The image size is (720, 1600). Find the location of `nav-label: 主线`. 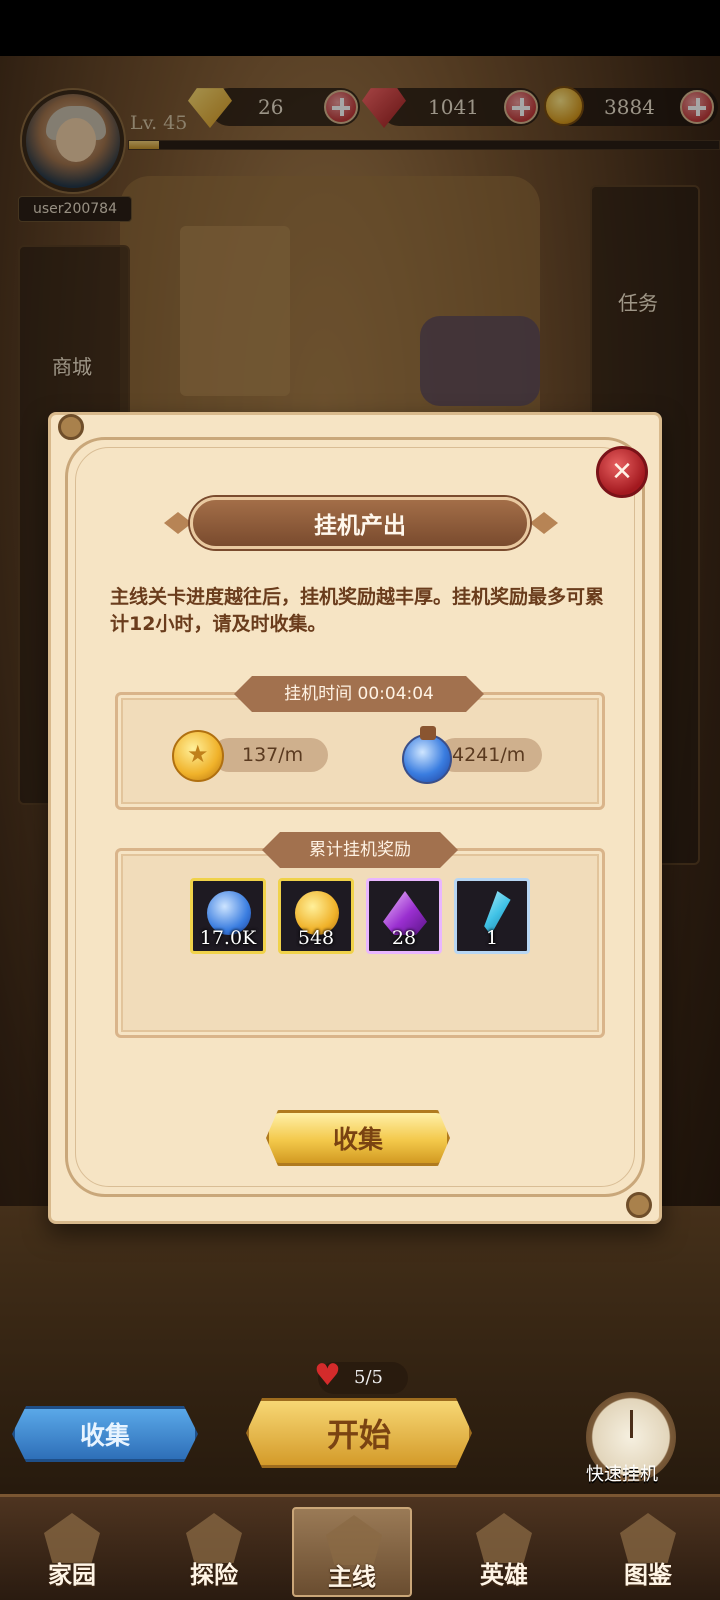

nav-label: 主线 is located at coordinates (352, 1577).